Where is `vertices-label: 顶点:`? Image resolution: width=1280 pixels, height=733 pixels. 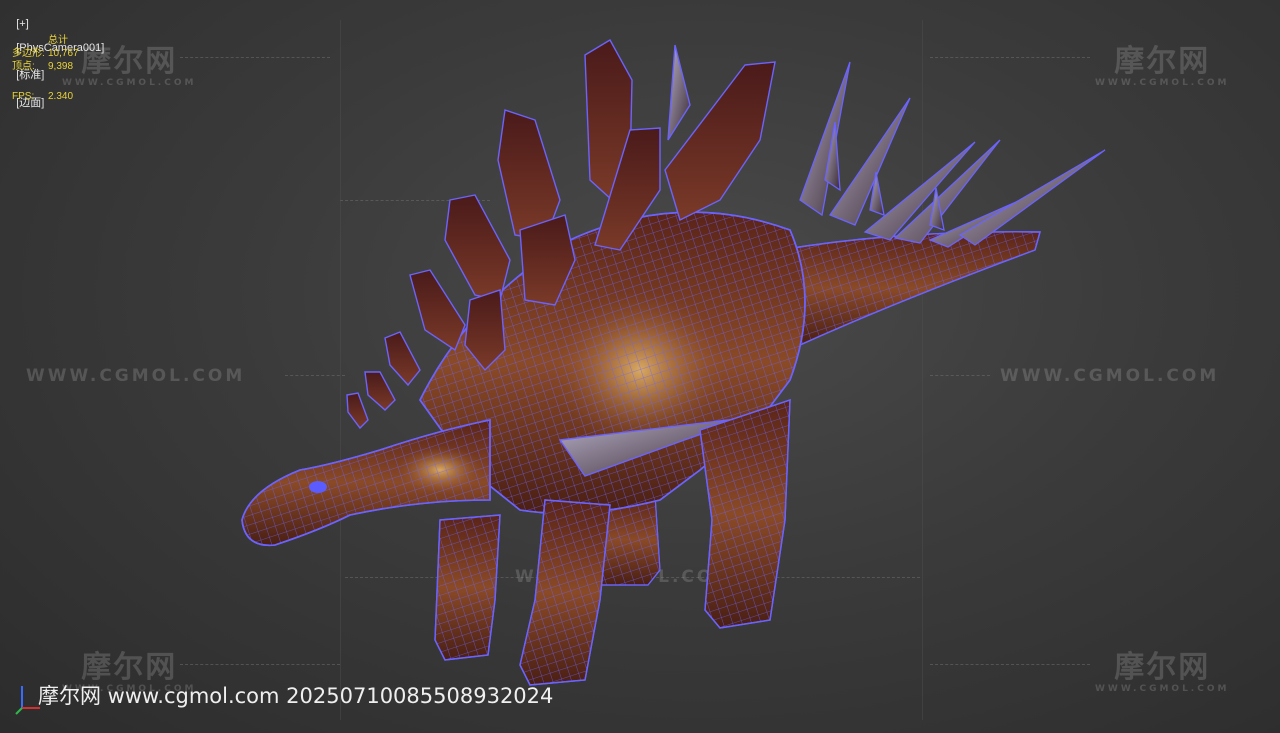
vertices-label: 顶点: is located at coordinates (23, 66).